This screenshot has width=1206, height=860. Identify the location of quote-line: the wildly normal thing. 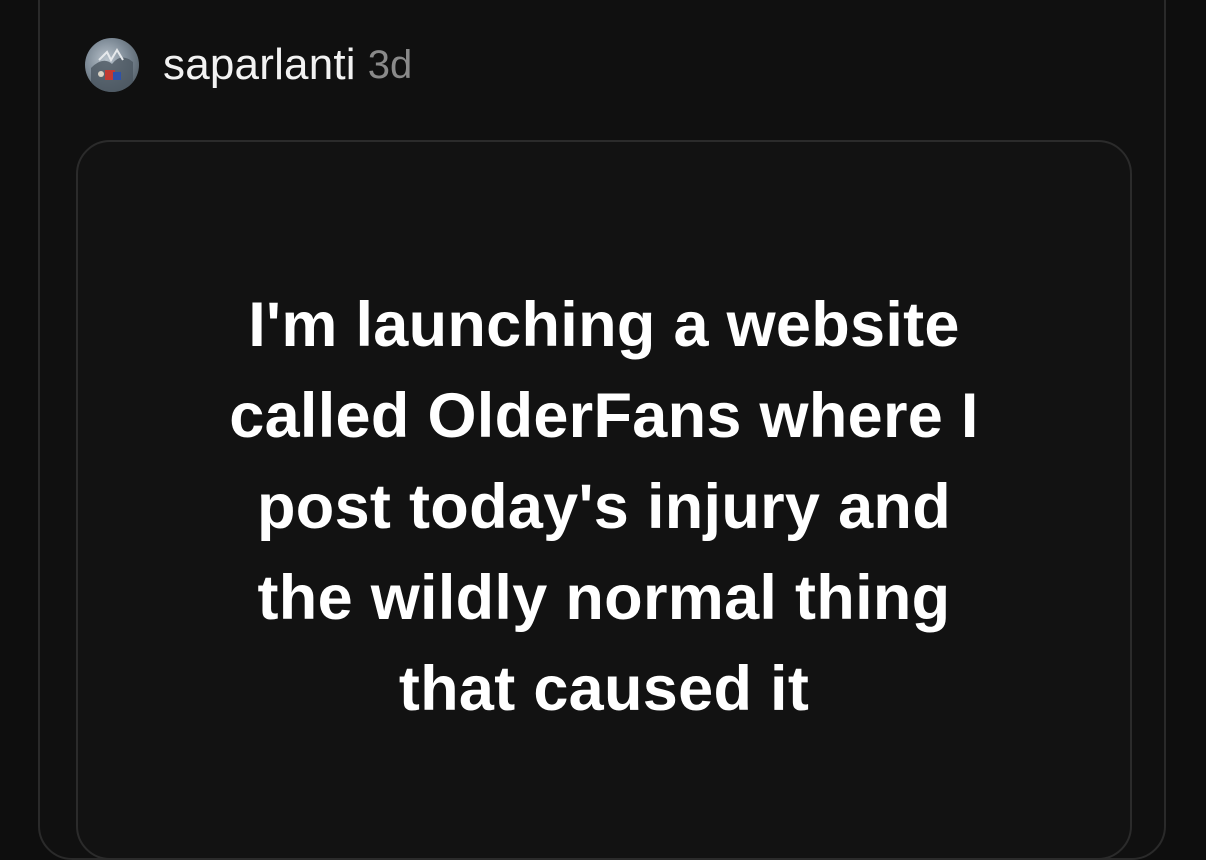
(604, 598).